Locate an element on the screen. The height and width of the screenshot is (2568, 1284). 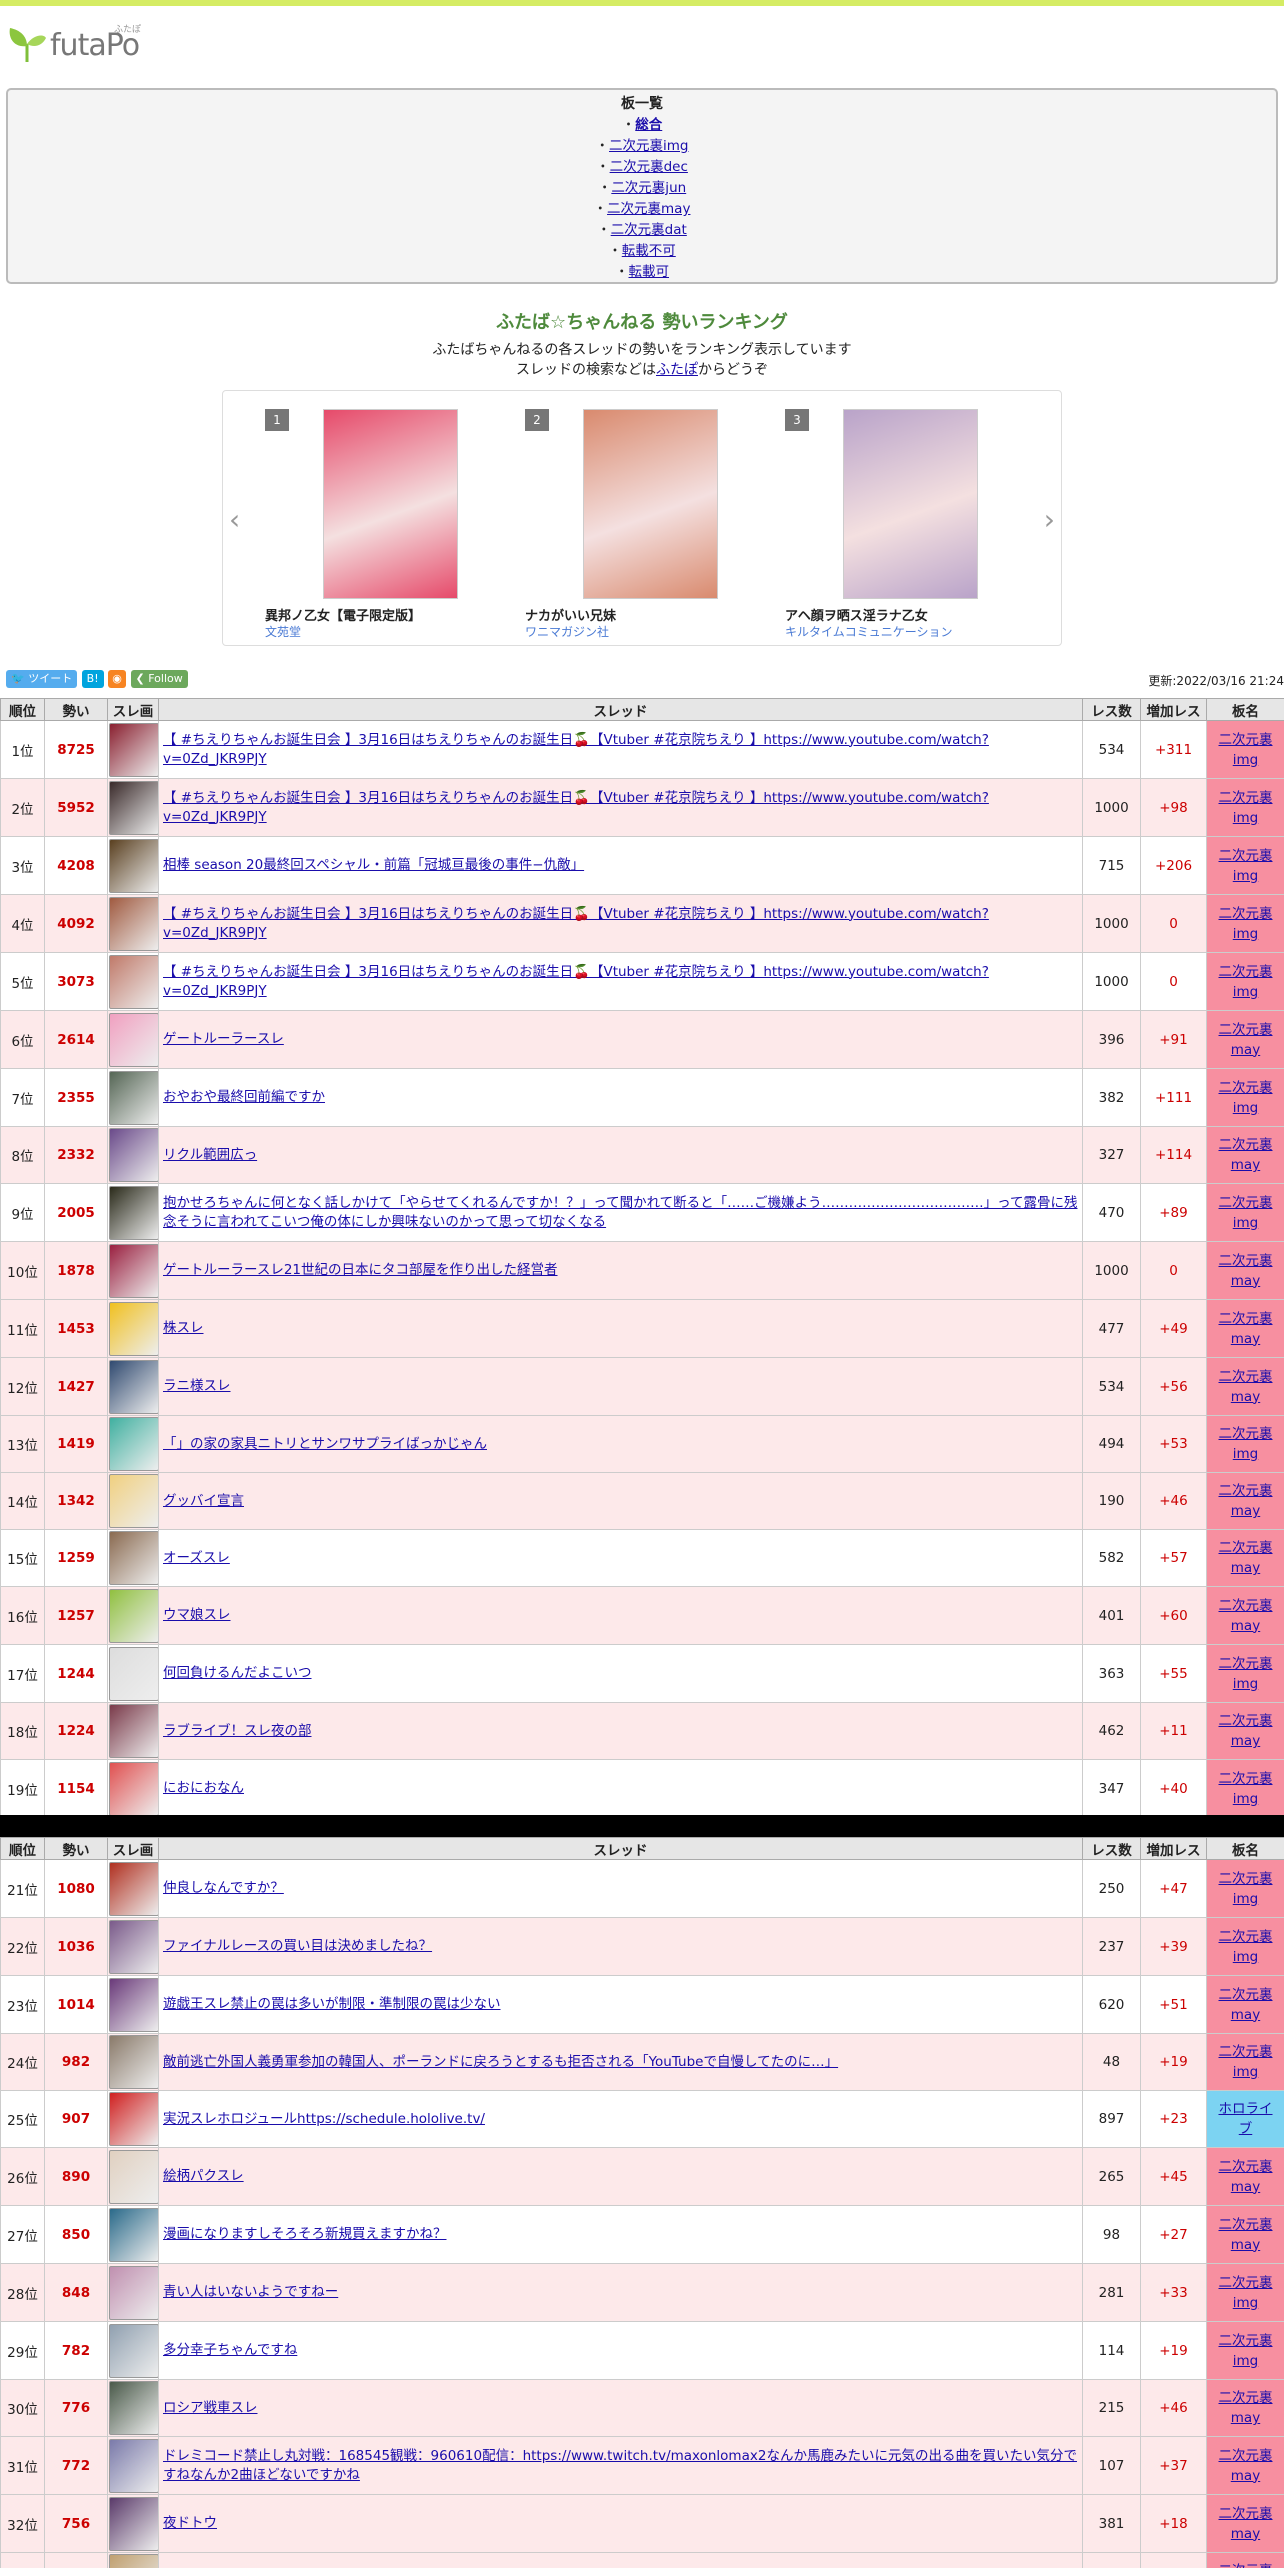
thread-link: 仲良しなんですか？ is located at coordinates (223, 1888).